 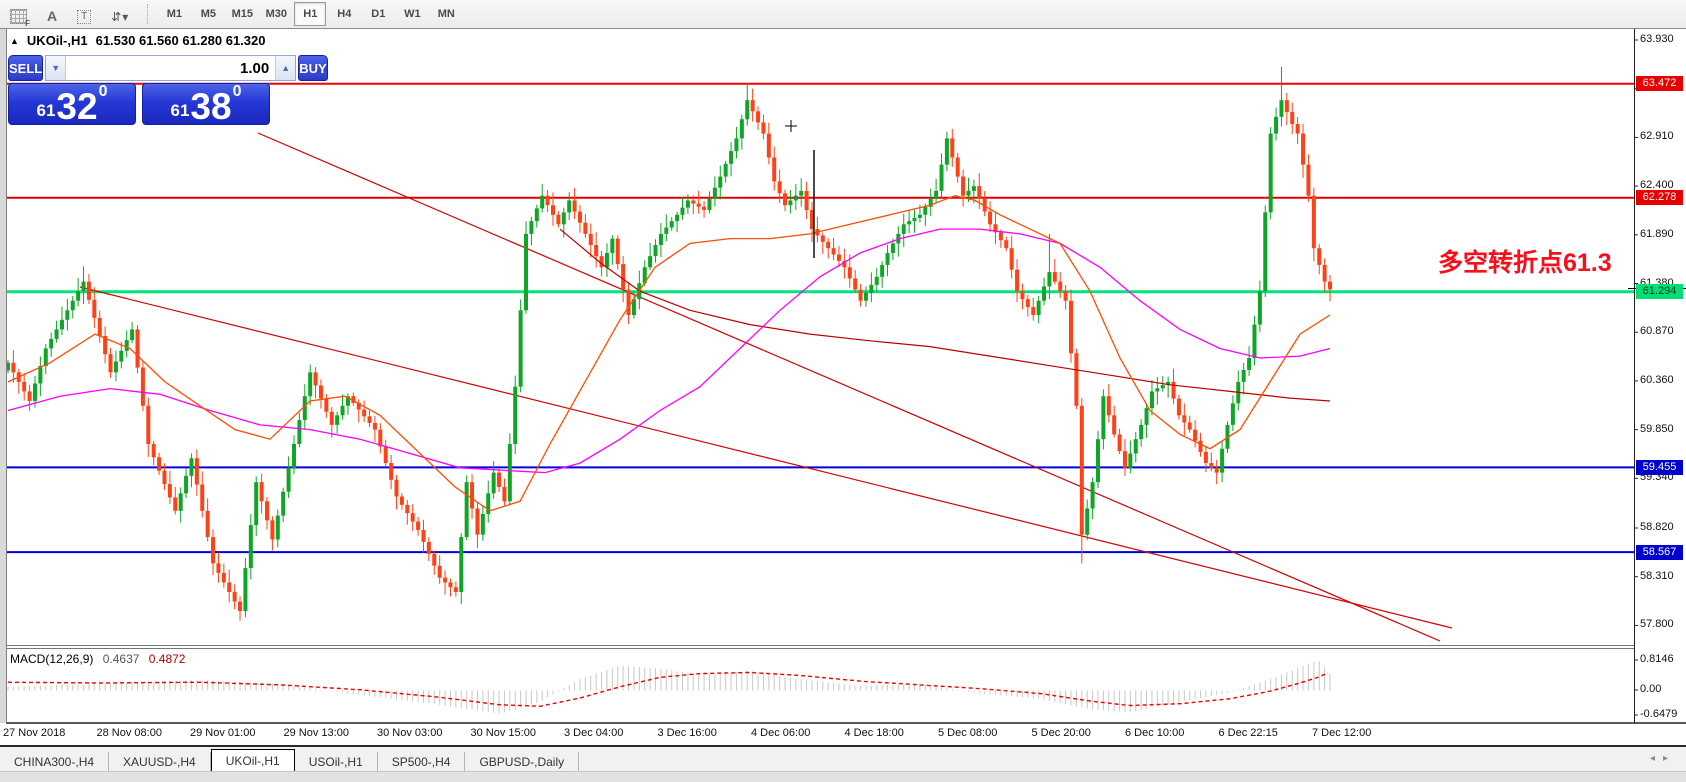 I want to click on trade-panel-price-row: 61 32 0 61 38 0, so click(x=139, y=104).